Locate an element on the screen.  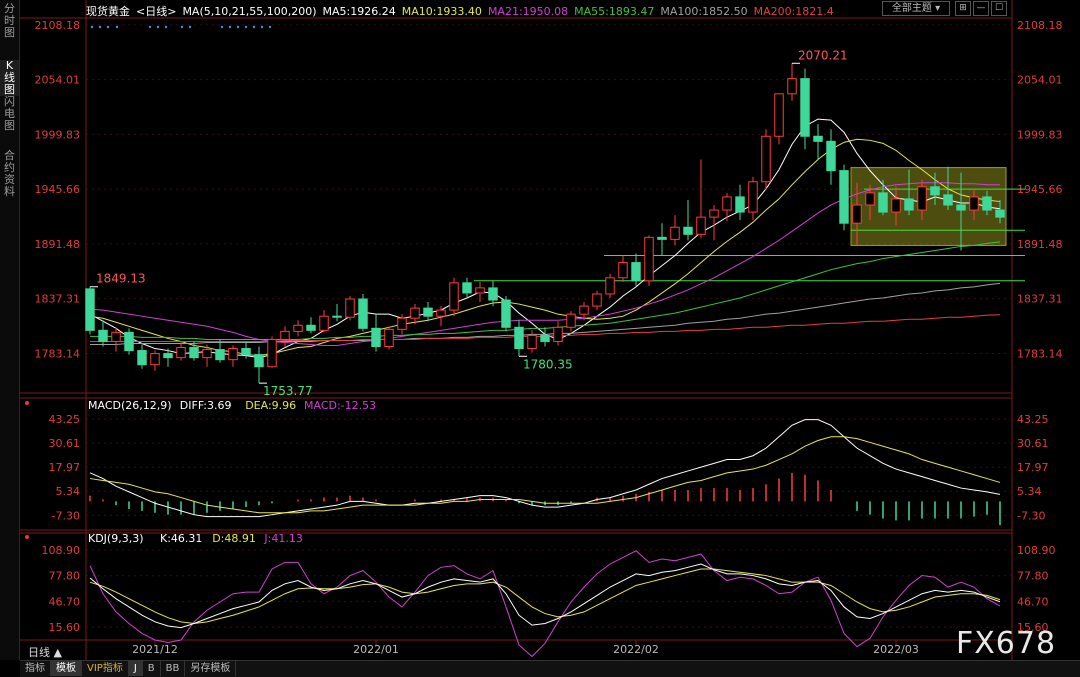
y-tick-right: 2108.18 is located at coordinates (1040, 25).